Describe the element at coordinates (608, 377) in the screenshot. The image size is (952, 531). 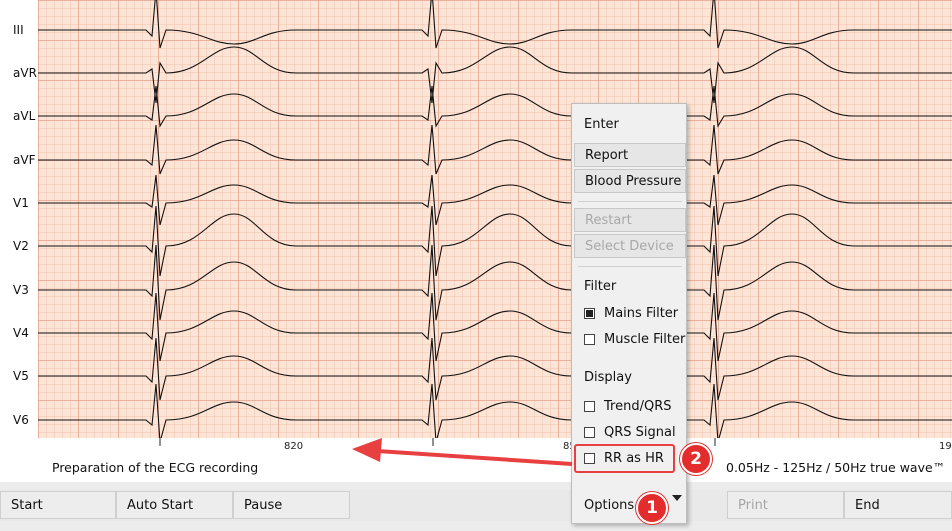
I see `display-heading: Display` at that location.